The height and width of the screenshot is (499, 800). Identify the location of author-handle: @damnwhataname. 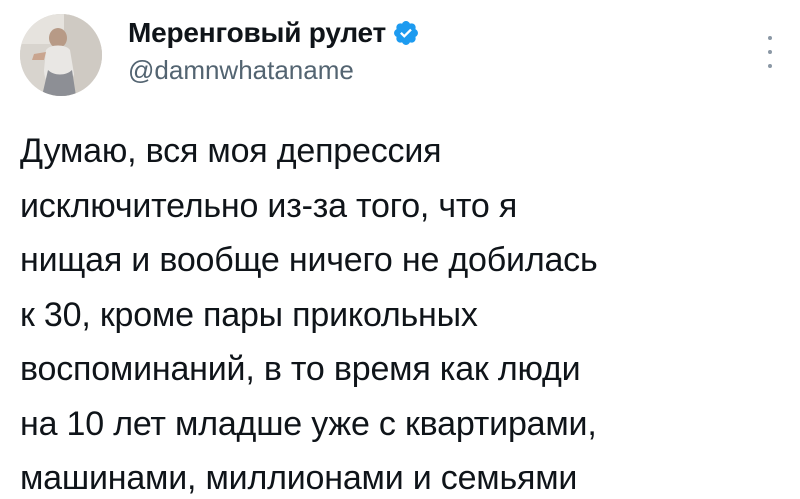
(428, 70).